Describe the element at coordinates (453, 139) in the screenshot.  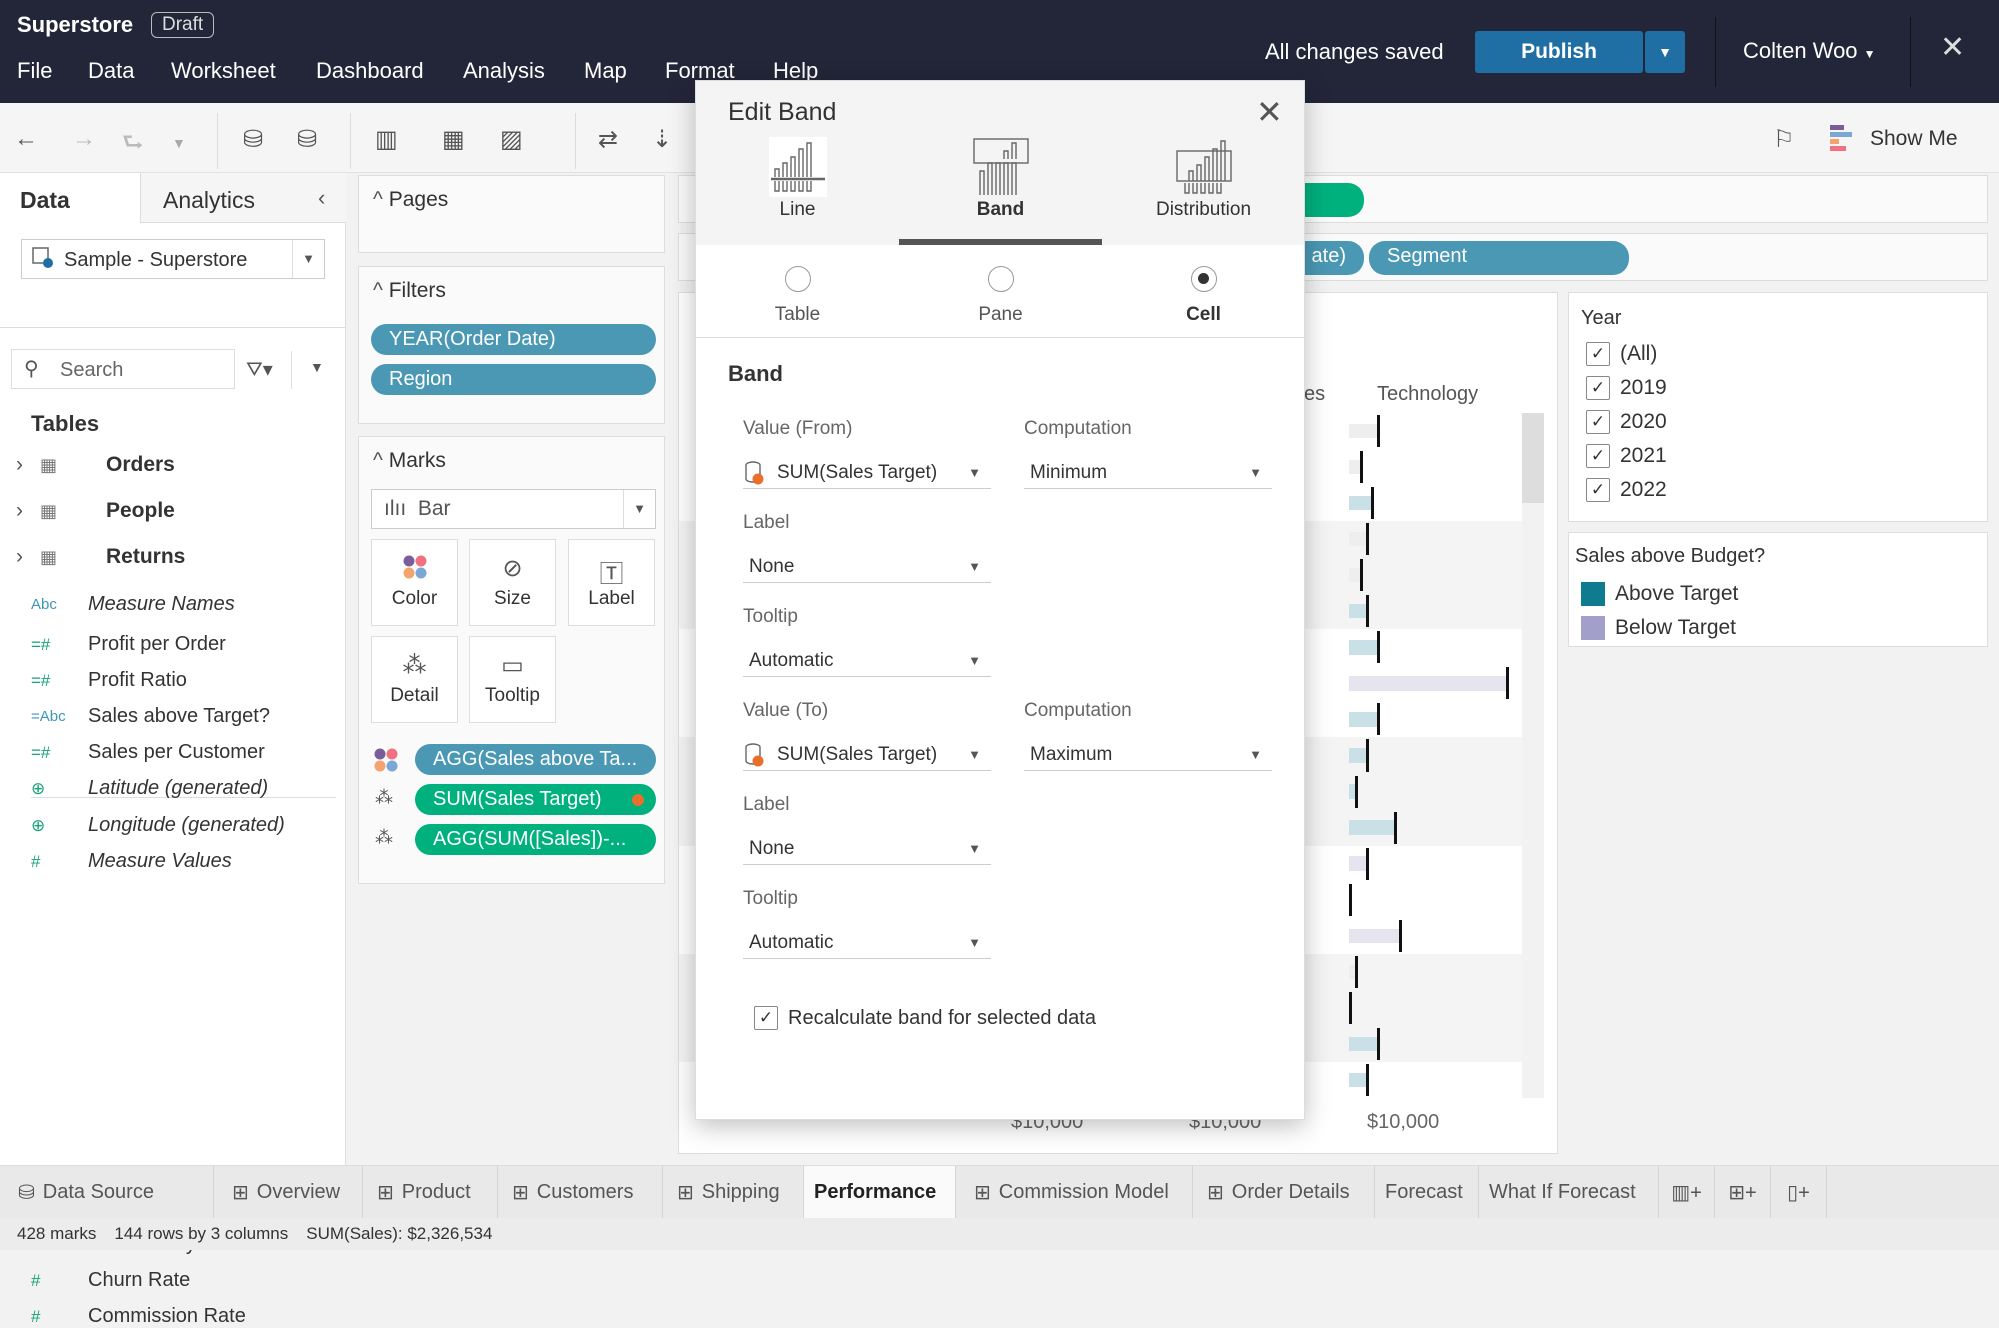
I see `duplicate-sheet-icon: ▦` at that location.